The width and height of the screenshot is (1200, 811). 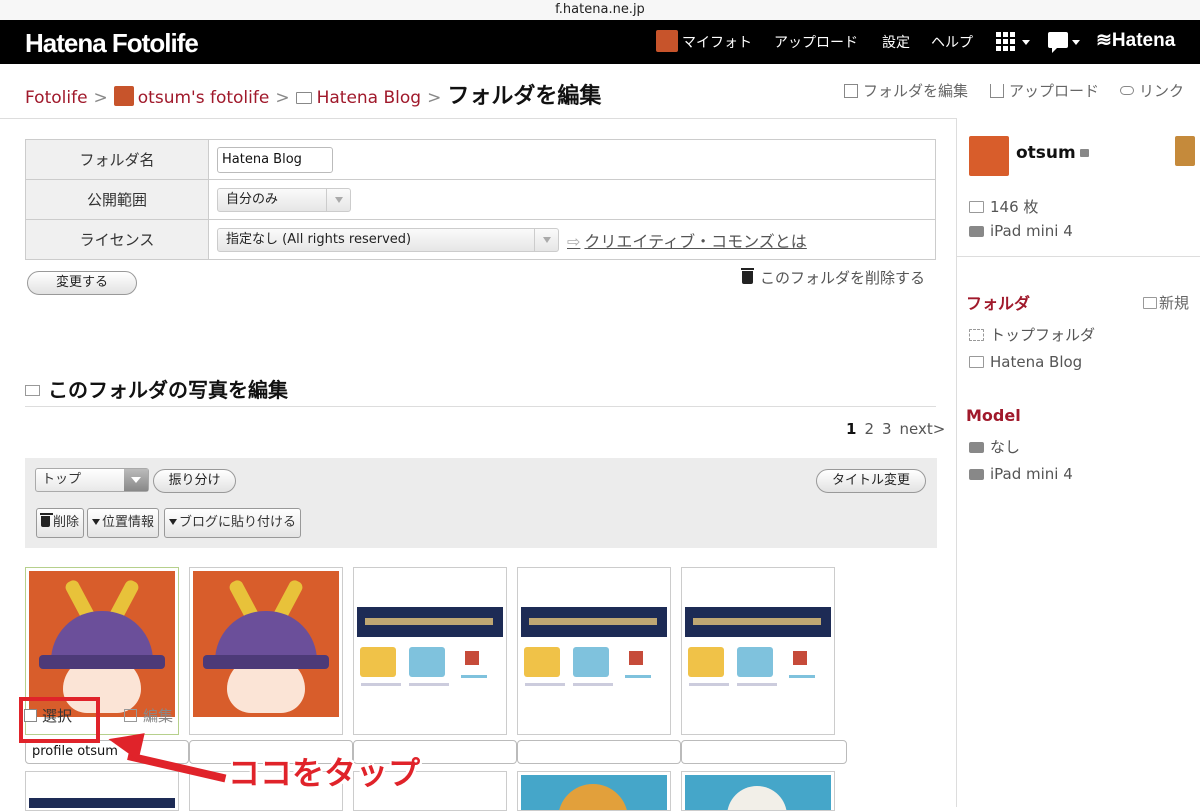 I want to click on edit-photo-link: 編集, so click(x=148, y=715).